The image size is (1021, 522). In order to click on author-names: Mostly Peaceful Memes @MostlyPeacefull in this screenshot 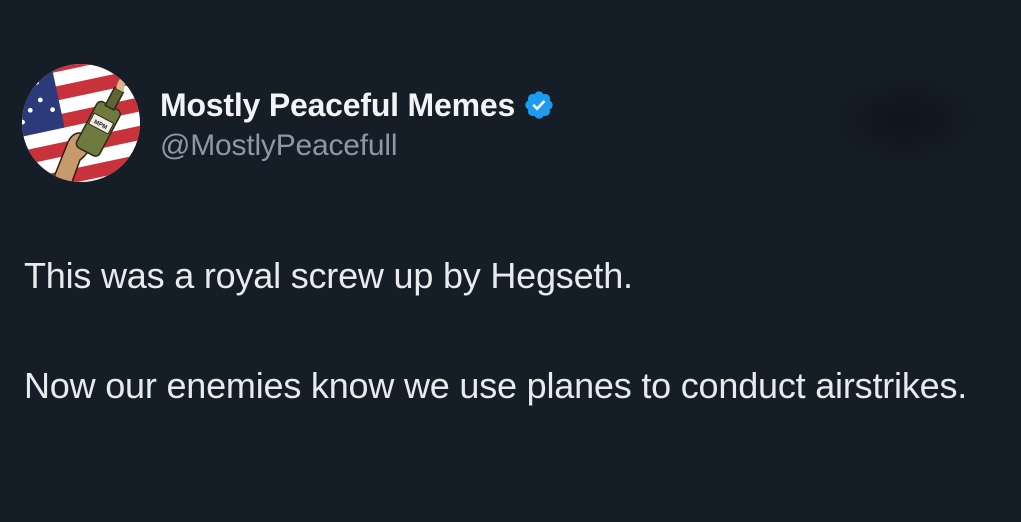, I will do `click(357, 123)`.